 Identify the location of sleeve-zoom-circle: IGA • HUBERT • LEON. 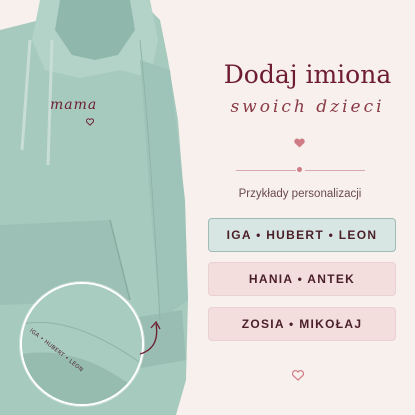
(82, 344).